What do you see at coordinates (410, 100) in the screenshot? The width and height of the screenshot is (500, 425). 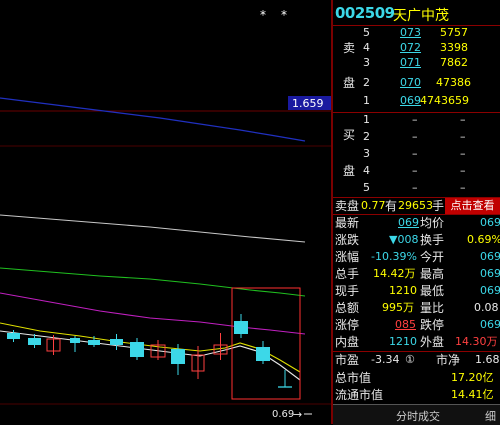 I see `ask-price: 069` at bounding box center [410, 100].